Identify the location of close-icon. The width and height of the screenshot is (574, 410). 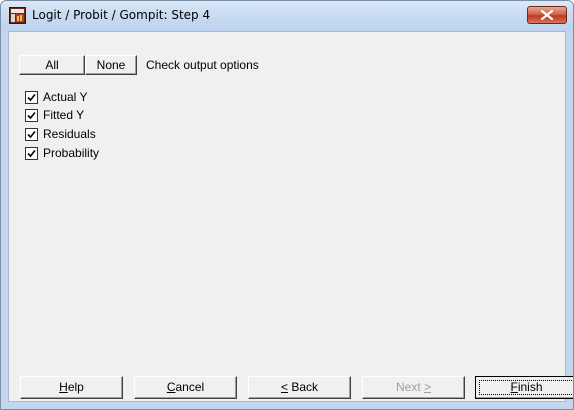
(547, 15).